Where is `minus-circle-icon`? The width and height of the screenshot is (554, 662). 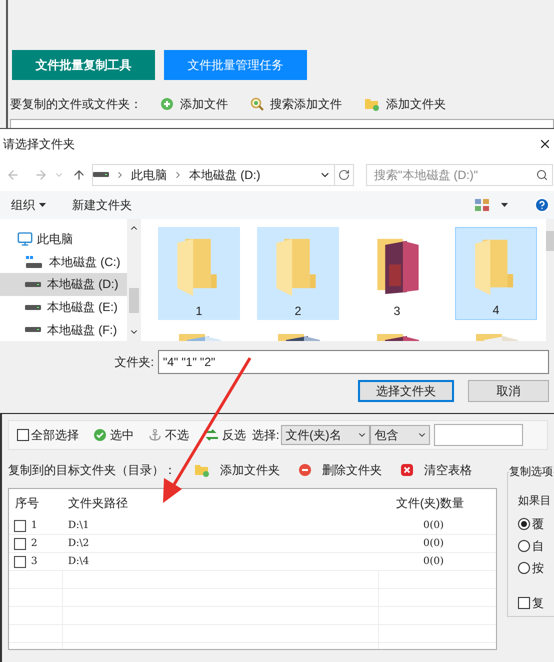 minus-circle-icon is located at coordinates (305, 470).